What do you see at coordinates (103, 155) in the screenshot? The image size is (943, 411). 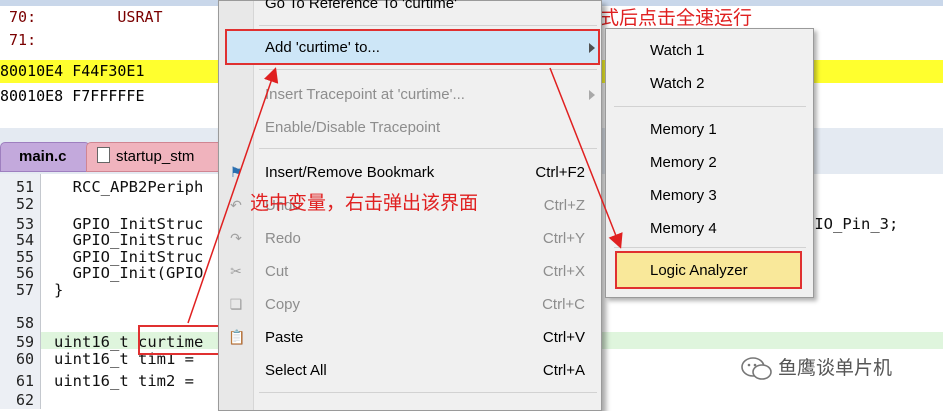 I see `file-icon` at bounding box center [103, 155].